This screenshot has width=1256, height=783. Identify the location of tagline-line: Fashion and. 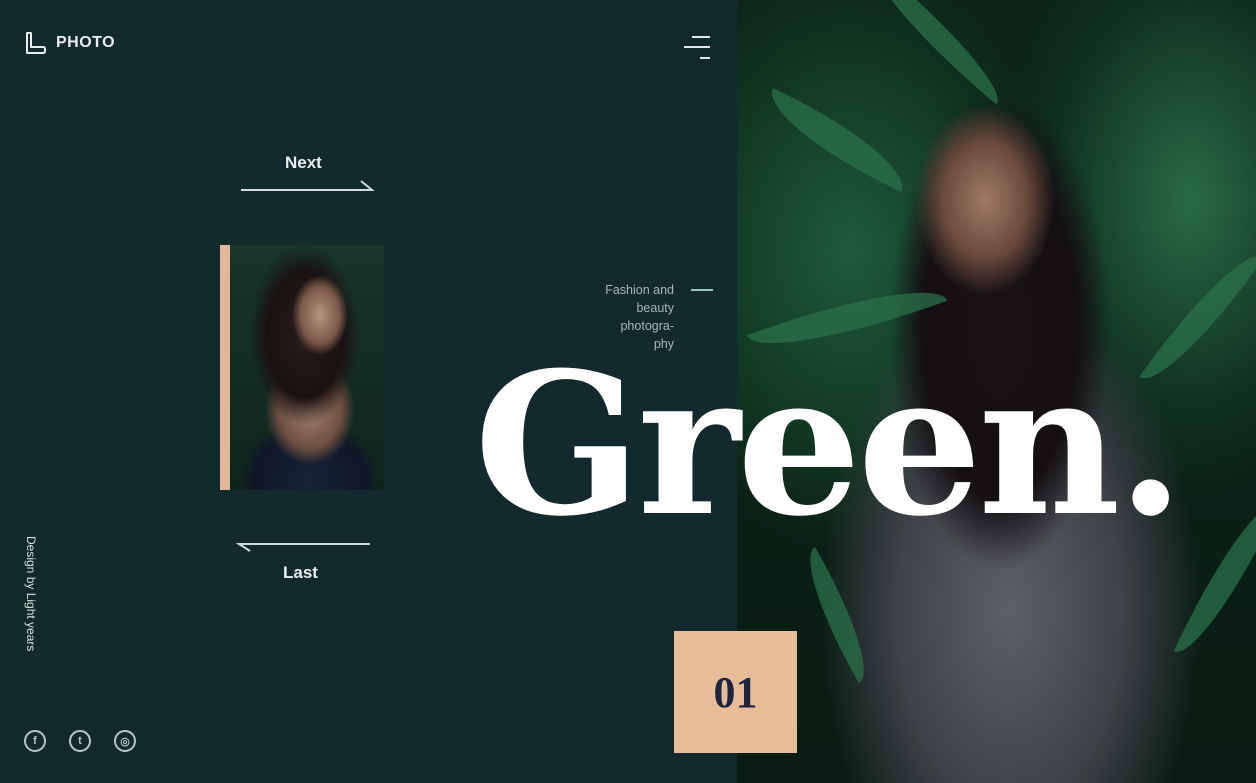
(639, 290).